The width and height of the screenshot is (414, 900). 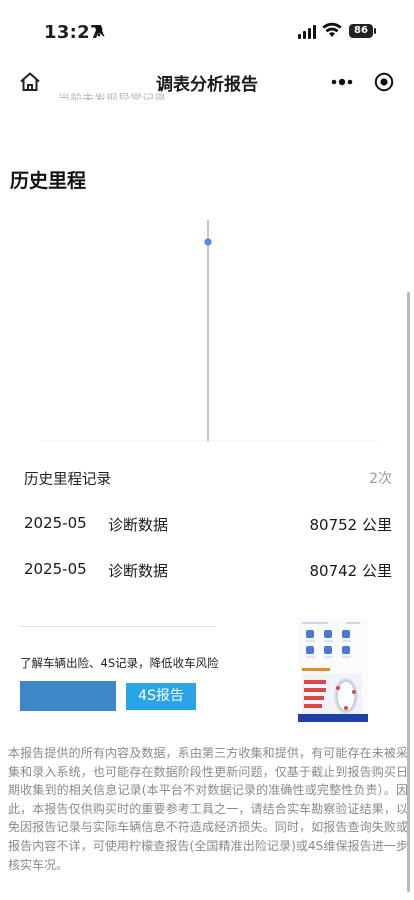 I want to click on promo-text: 了解车辆出险、4S记录，降低收车风险, so click(x=119, y=663).